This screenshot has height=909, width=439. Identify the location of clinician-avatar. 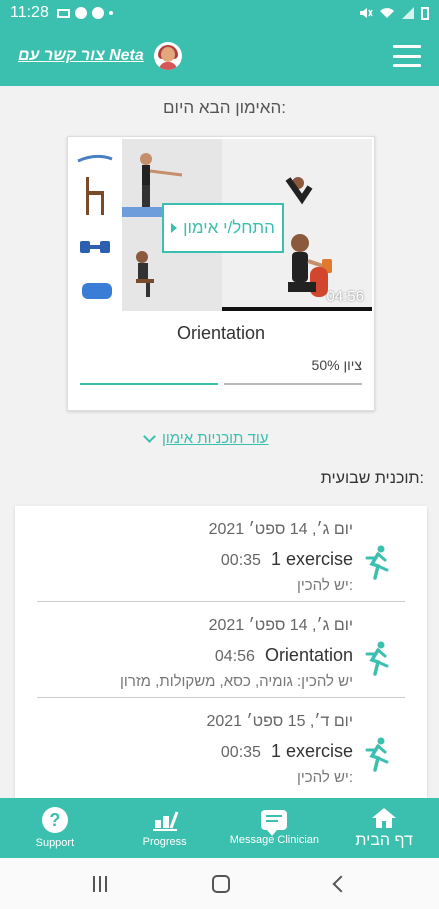
(167, 56).